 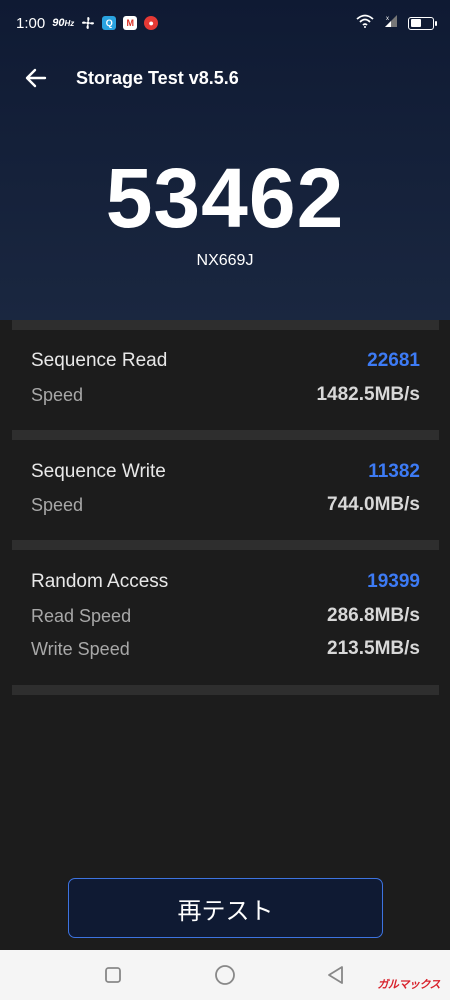 What do you see at coordinates (58, 23) in the screenshot?
I see `refresh-rate-value: 90` at bounding box center [58, 23].